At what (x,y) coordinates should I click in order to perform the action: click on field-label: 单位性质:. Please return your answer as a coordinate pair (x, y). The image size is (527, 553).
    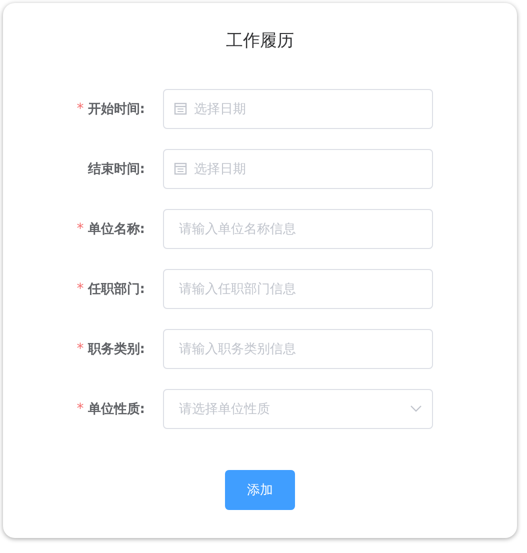
    Looking at the image, I should click on (116, 409).